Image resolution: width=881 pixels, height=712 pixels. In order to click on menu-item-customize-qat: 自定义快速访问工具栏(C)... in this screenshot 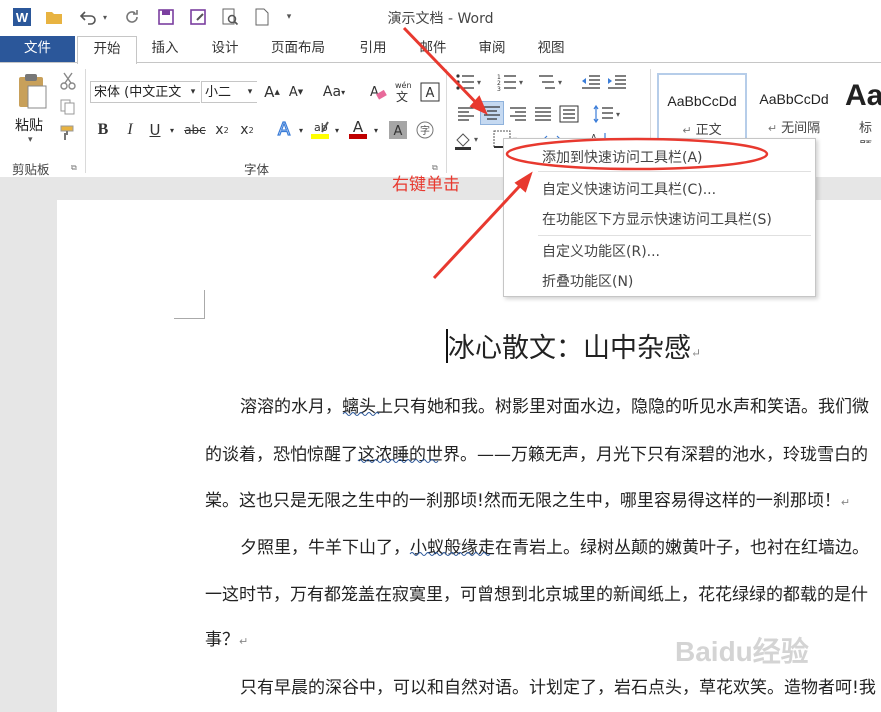, I will do `click(629, 189)`.